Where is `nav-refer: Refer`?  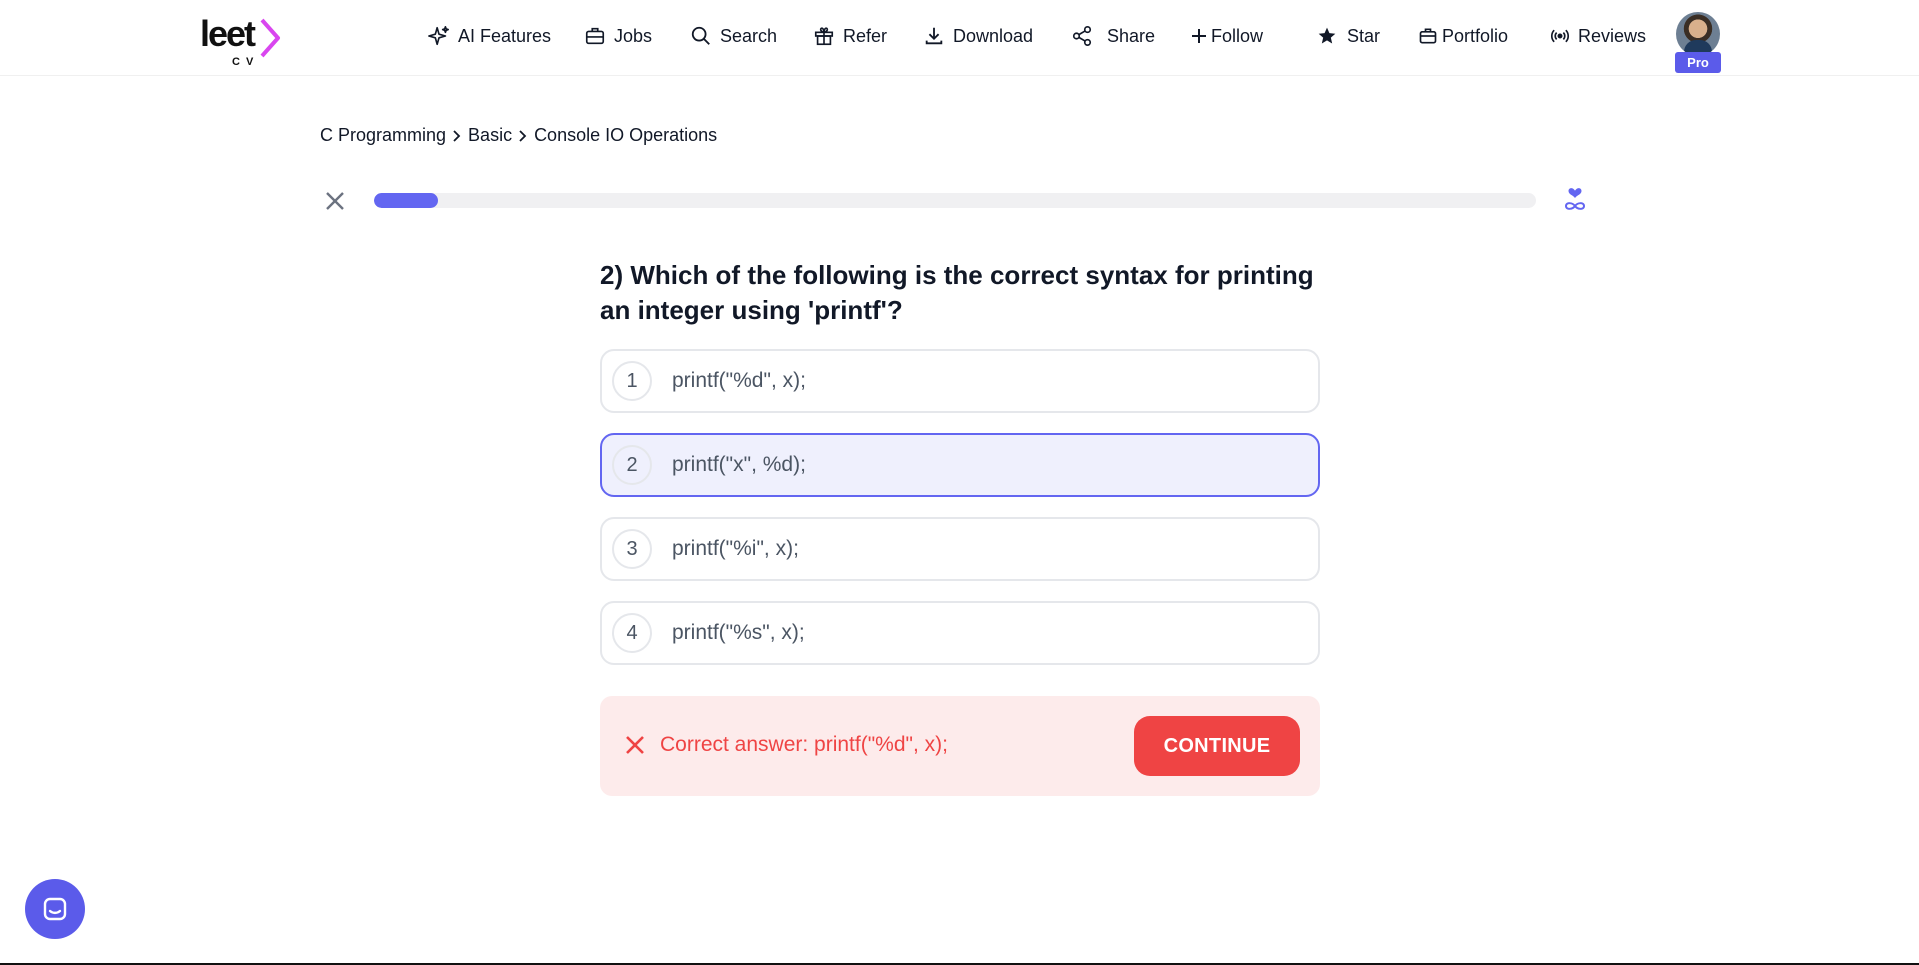 nav-refer: Refer is located at coordinates (868, 36).